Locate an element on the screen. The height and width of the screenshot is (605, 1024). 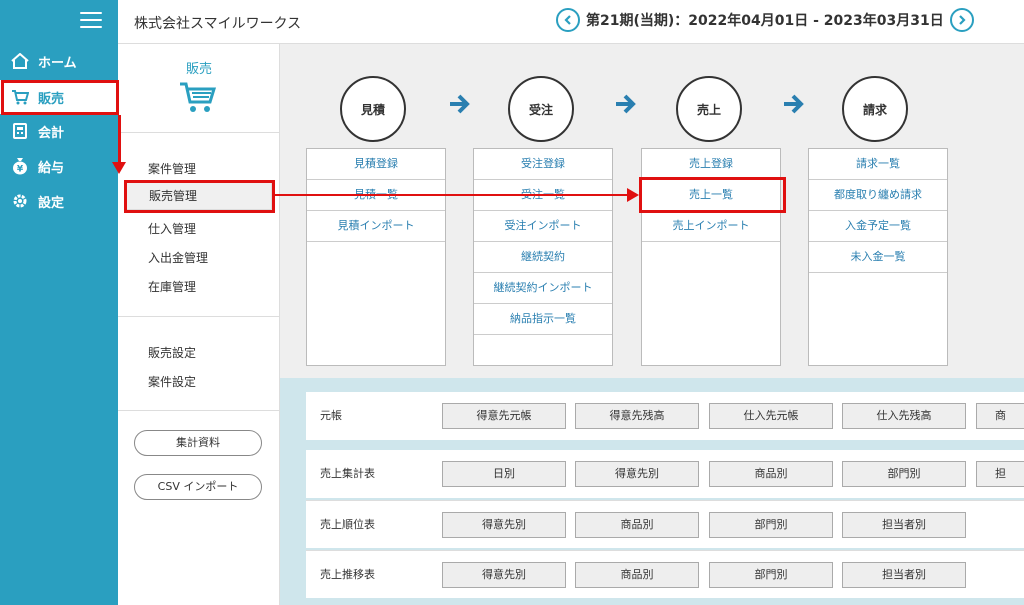
subnav-item-inventory: 在庫管理 is located at coordinates (172, 286).